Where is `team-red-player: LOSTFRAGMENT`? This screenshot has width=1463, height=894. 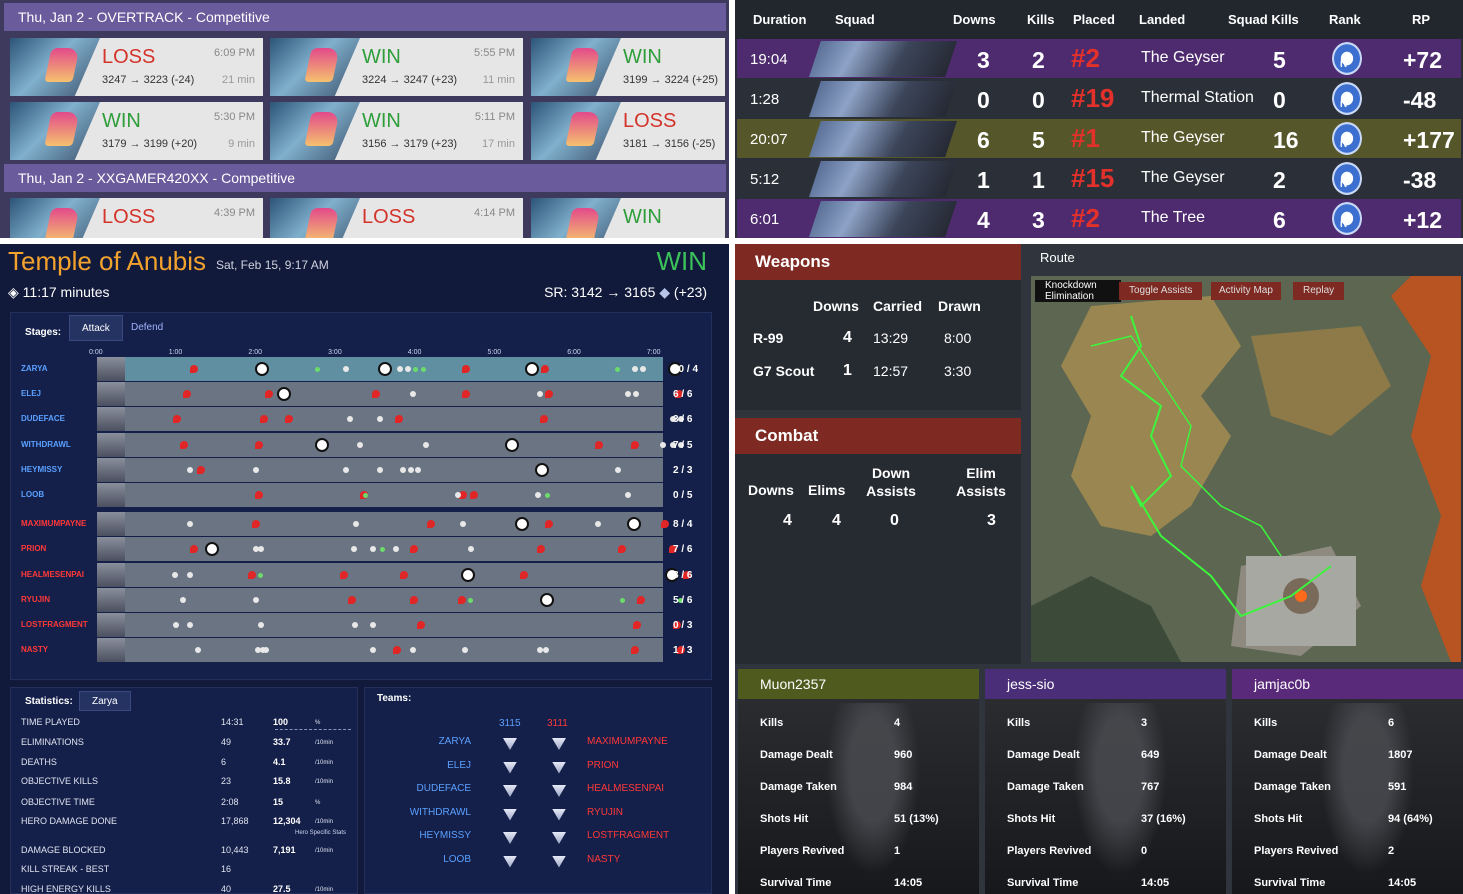 team-red-player: LOSTFRAGMENT is located at coordinates (628, 835).